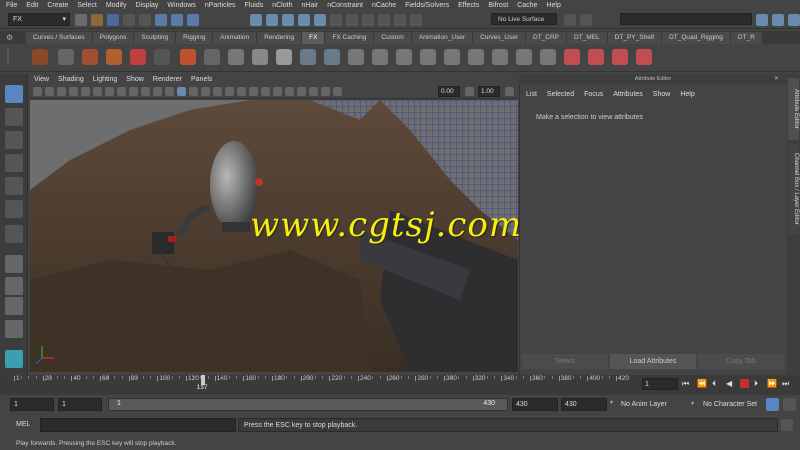 Image resolution: width=800 pixels, height=450 pixels. Describe the element at coordinates (729, 383) in the screenshot. I see `play-backwards-icon: ◀` at that location.